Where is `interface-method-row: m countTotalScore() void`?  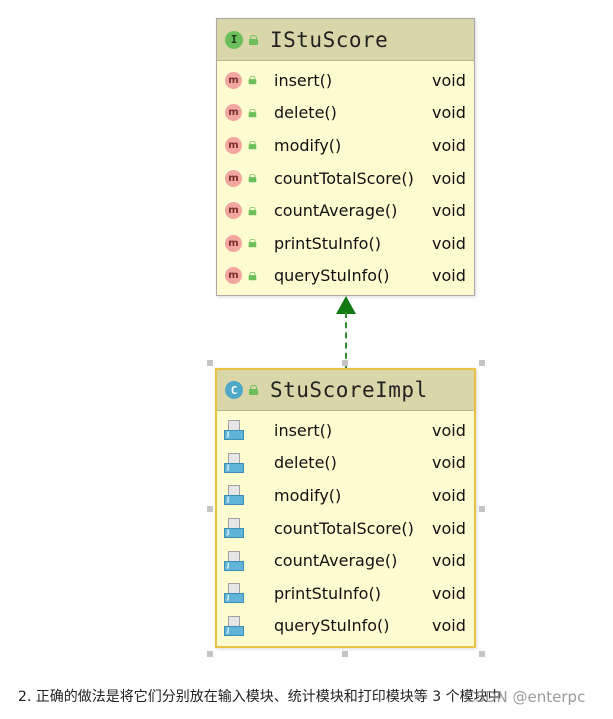 interface-method-row: m countTotalScore() void is located at coordinates (345, 178).